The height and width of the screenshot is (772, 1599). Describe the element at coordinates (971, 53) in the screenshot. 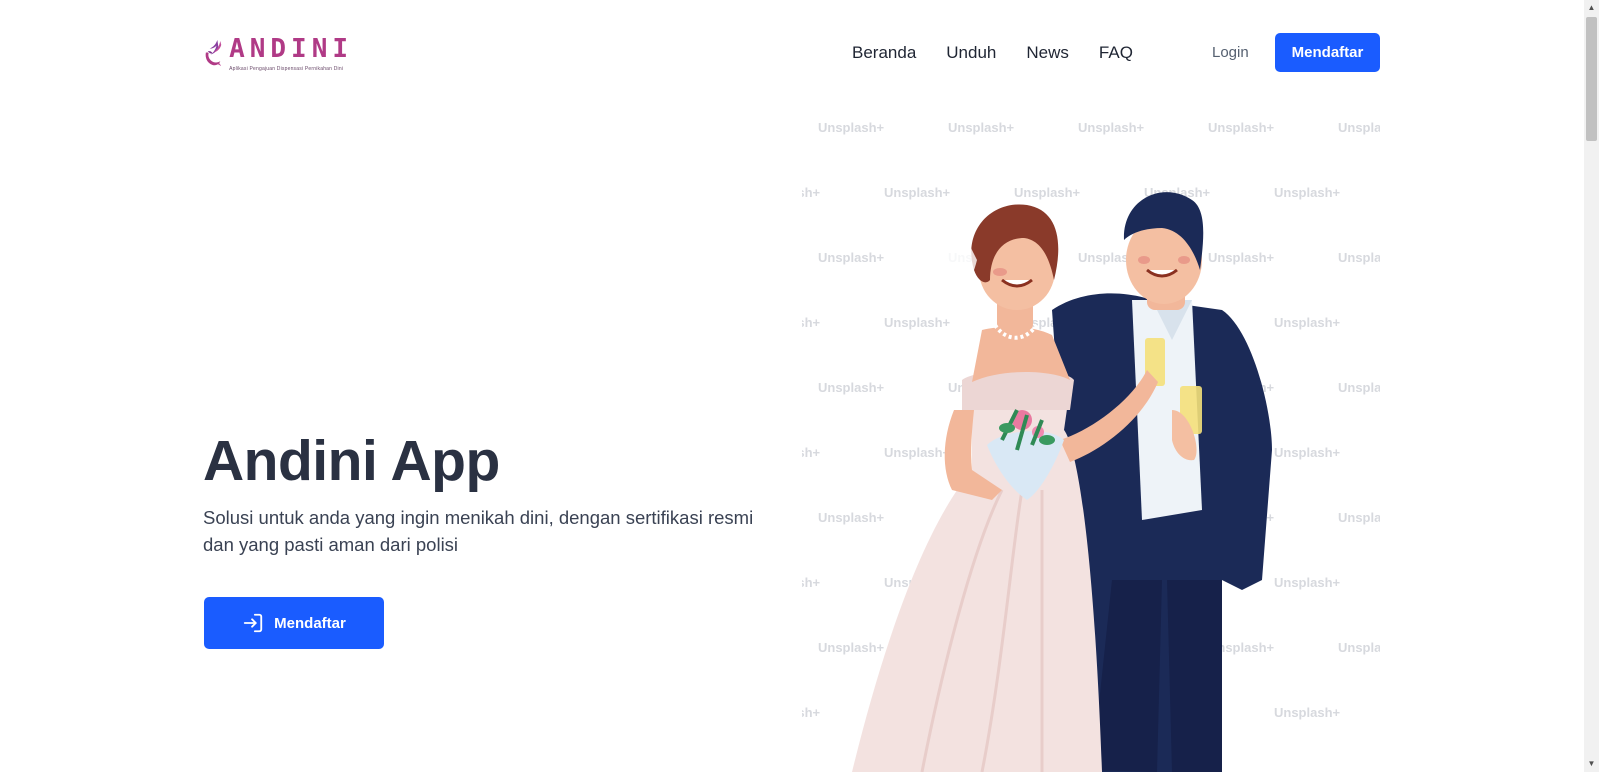

I see `nav-item-unduh: Unduh` at that location.